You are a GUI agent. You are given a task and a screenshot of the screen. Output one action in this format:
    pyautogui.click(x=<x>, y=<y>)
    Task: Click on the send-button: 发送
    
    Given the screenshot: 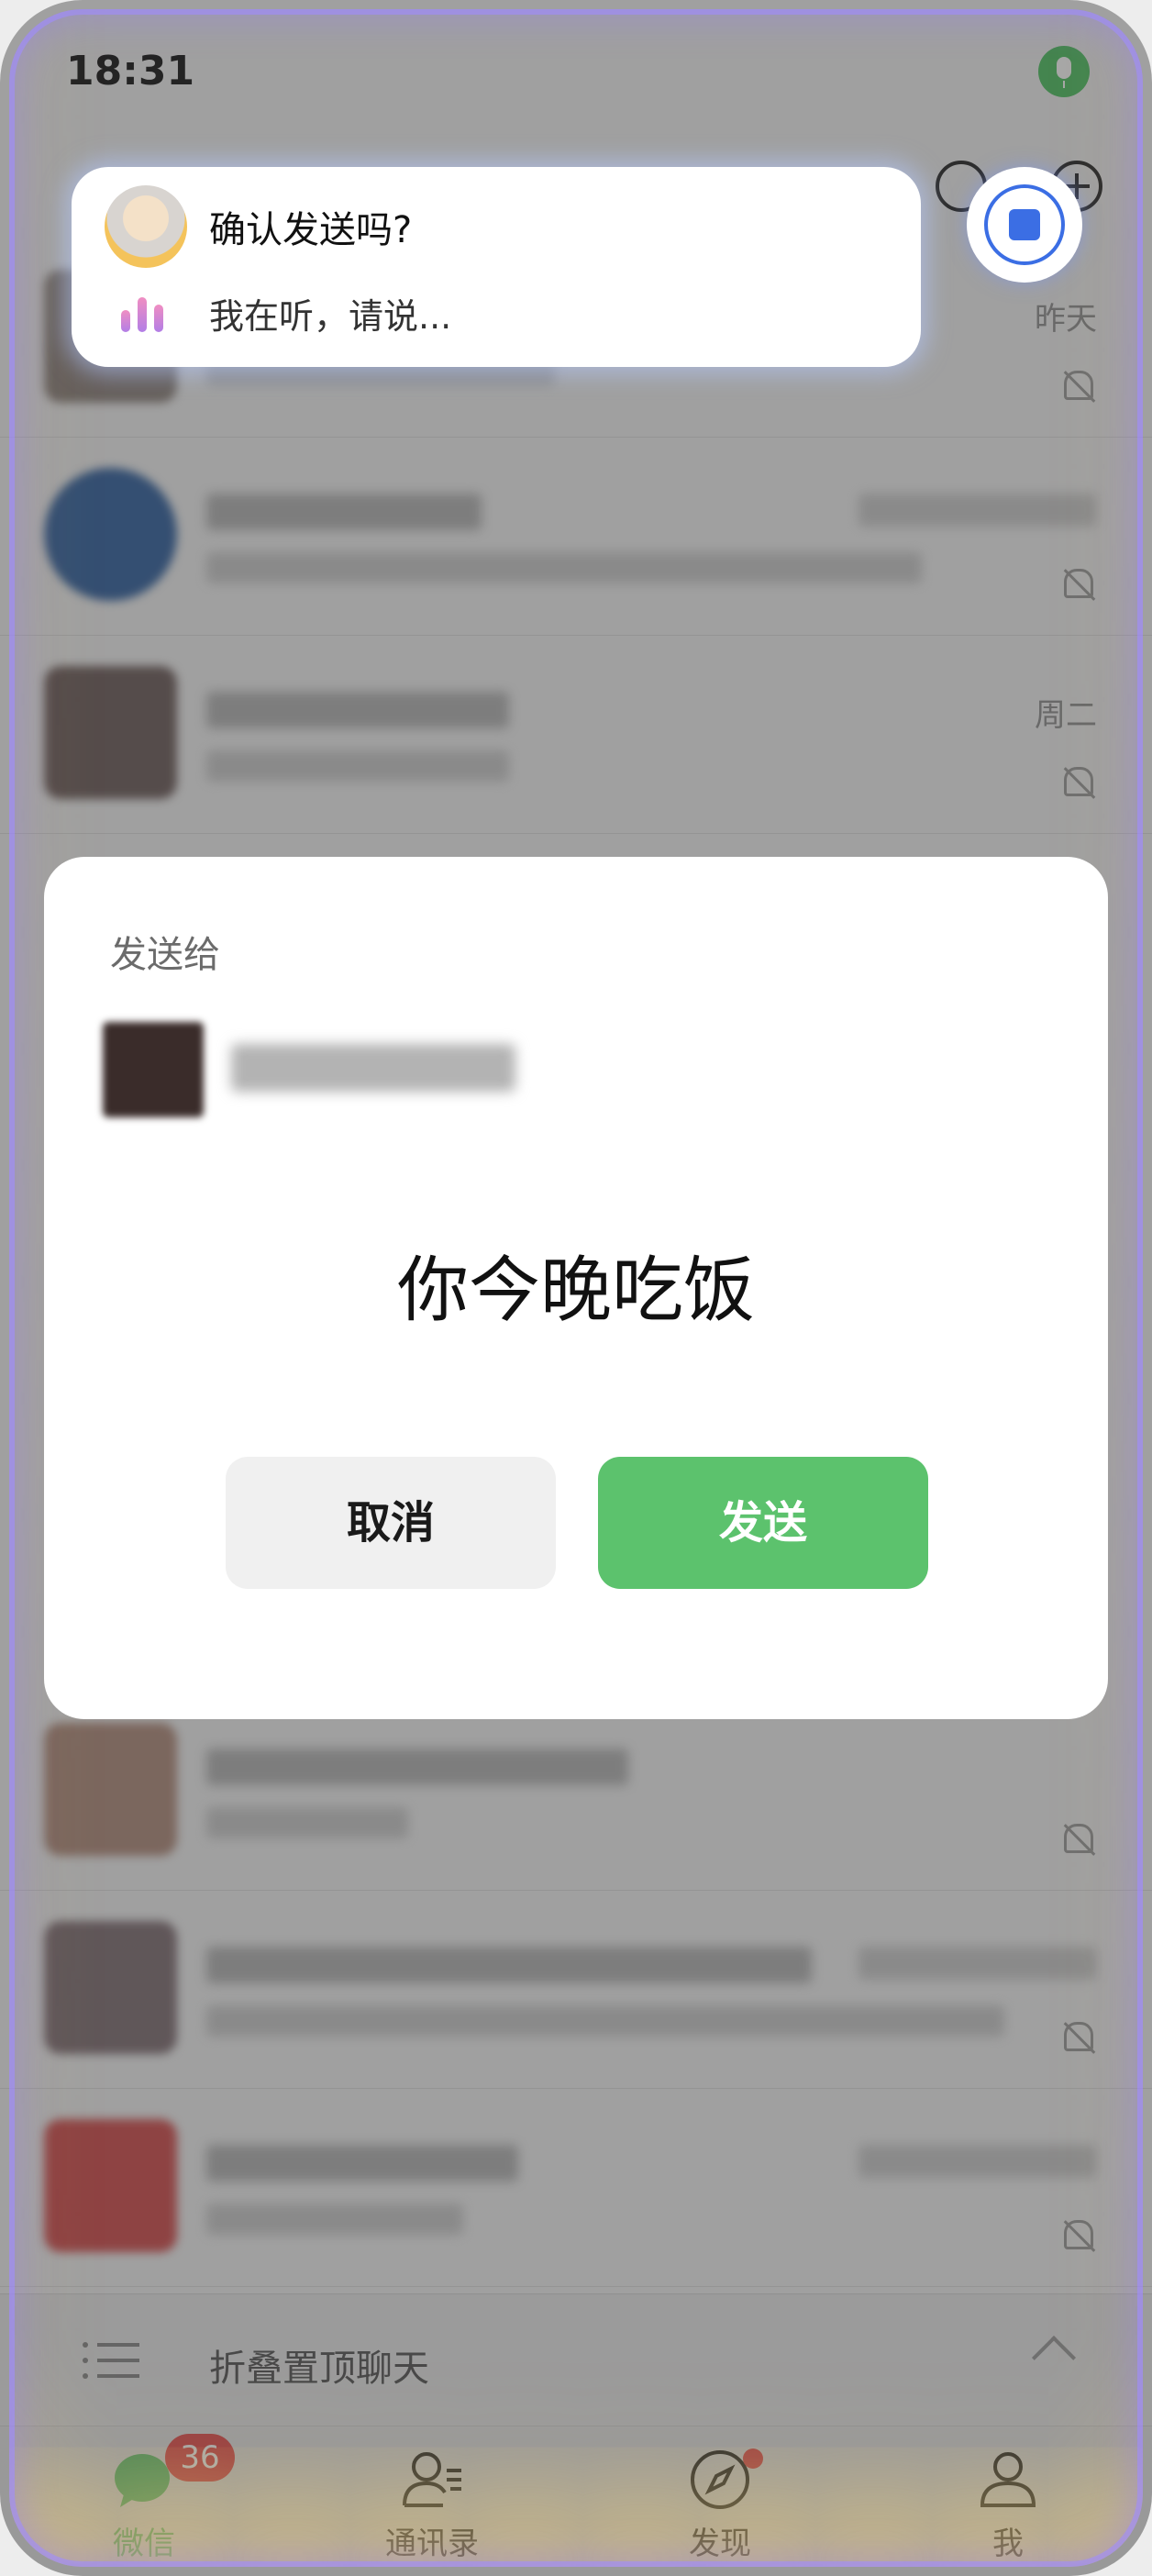 What is the action you would take?
    pyautogui.click(x=763, y=1523)
    